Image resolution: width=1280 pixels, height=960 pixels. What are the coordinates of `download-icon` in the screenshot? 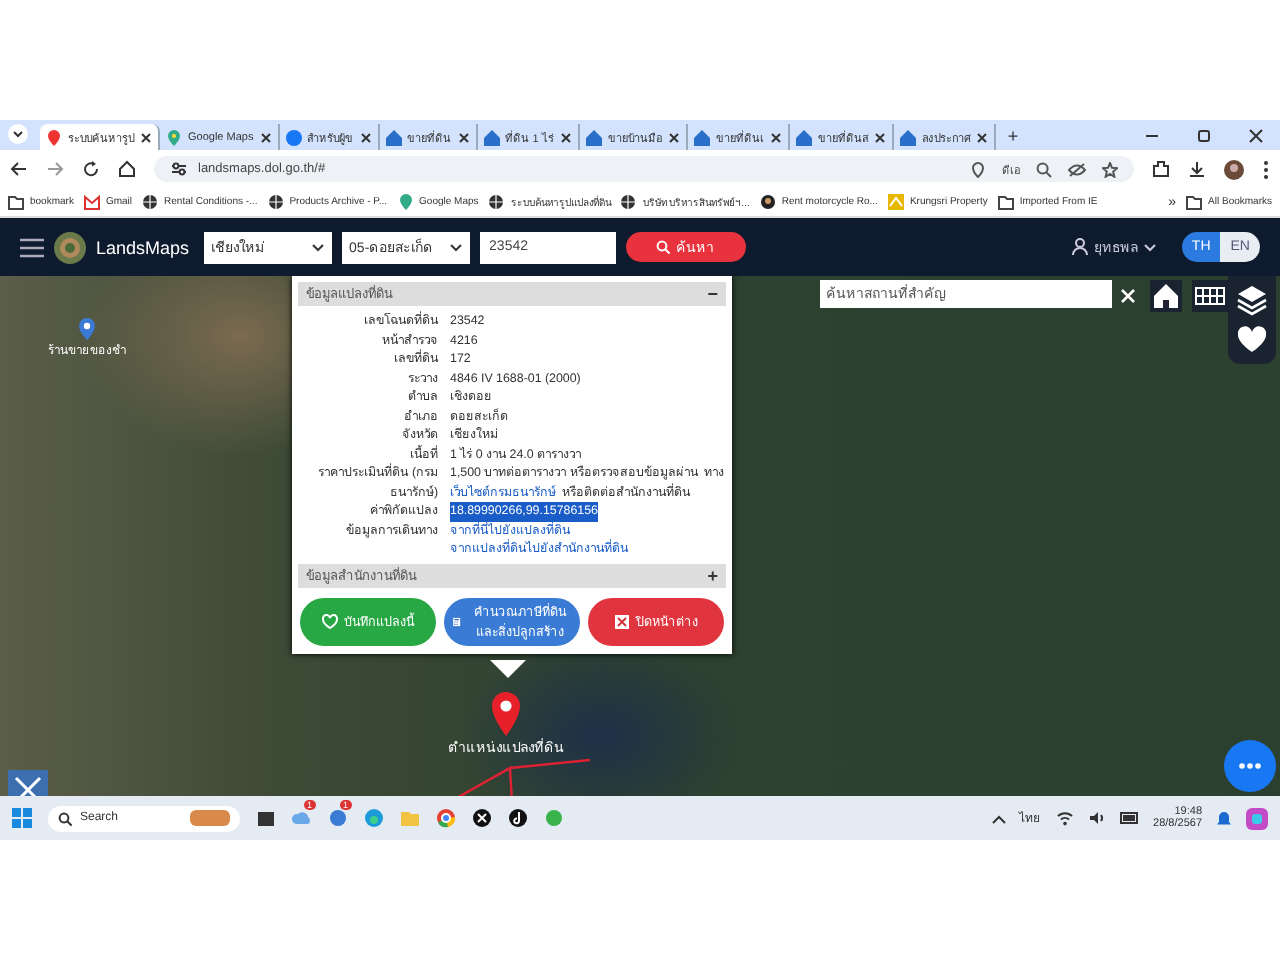 It's located at (1197, 169).